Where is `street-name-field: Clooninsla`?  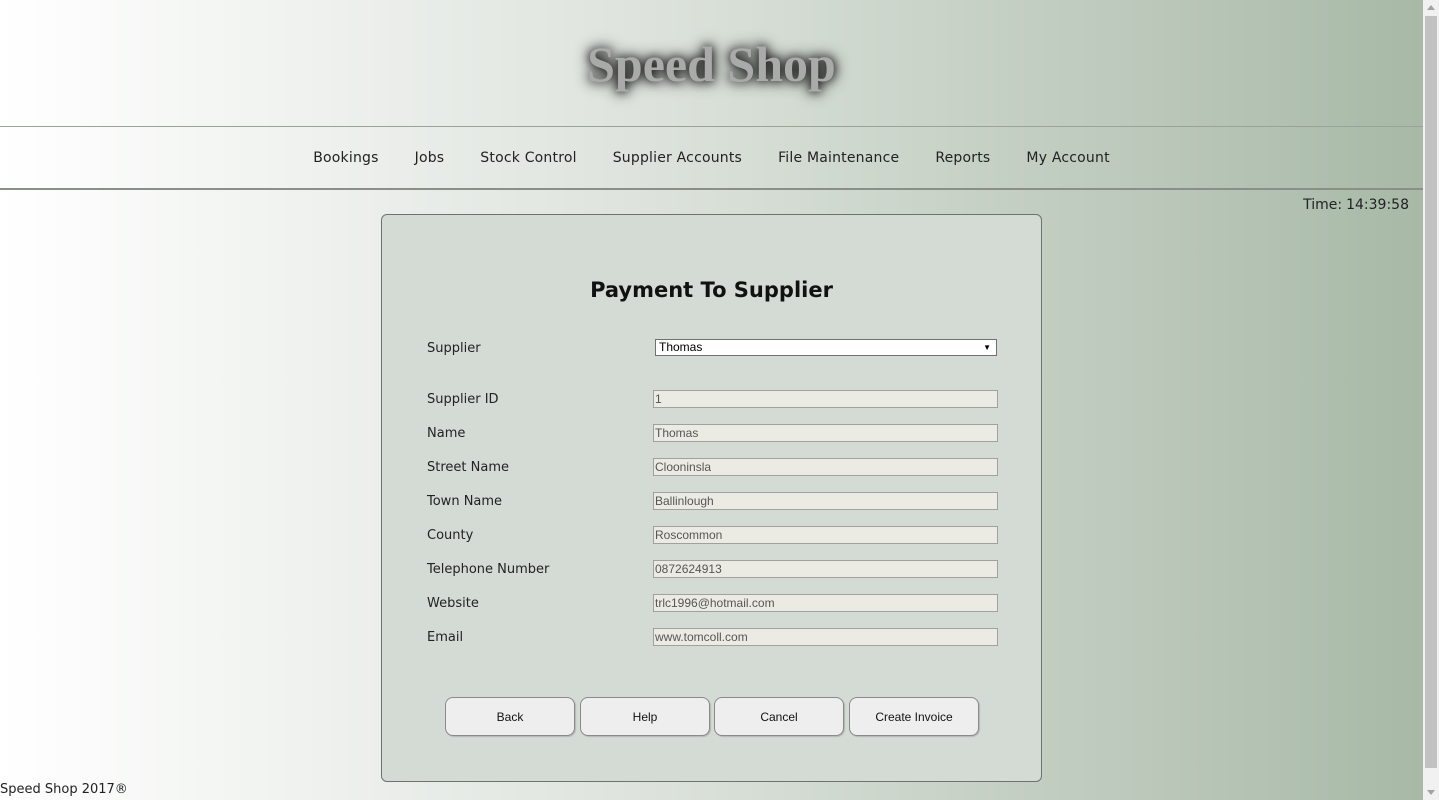
street-name-field: Clooninsla is located at coordinates (825, 467).